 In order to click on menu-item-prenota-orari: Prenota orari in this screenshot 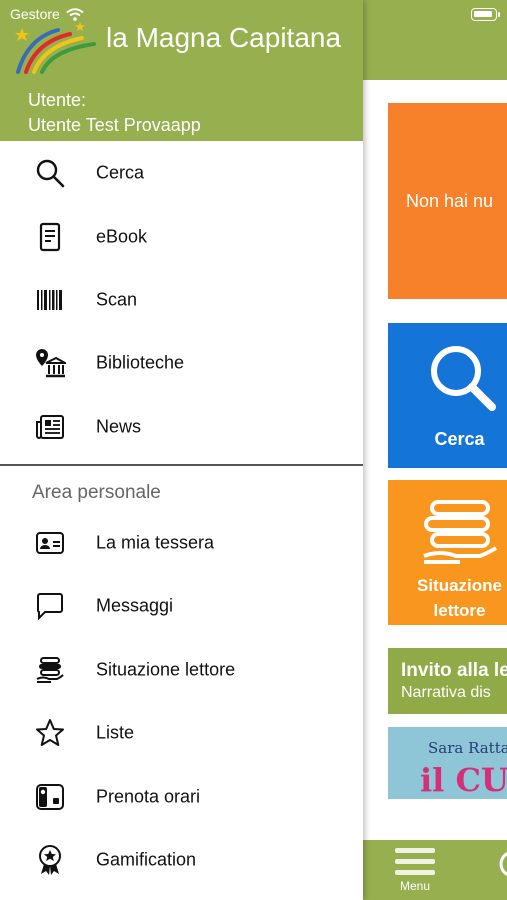, I will do `click(181, 797)`.